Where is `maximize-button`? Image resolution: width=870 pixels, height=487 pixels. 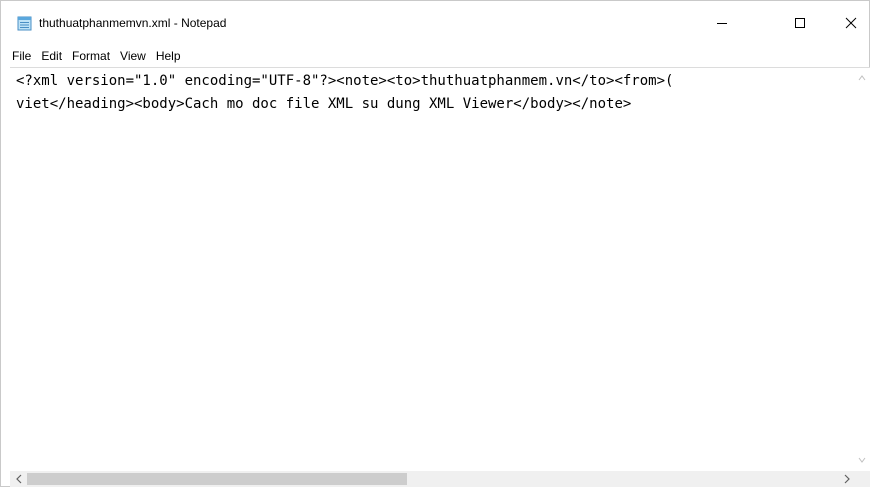 maximize-button is located at coordinates (800, 23).